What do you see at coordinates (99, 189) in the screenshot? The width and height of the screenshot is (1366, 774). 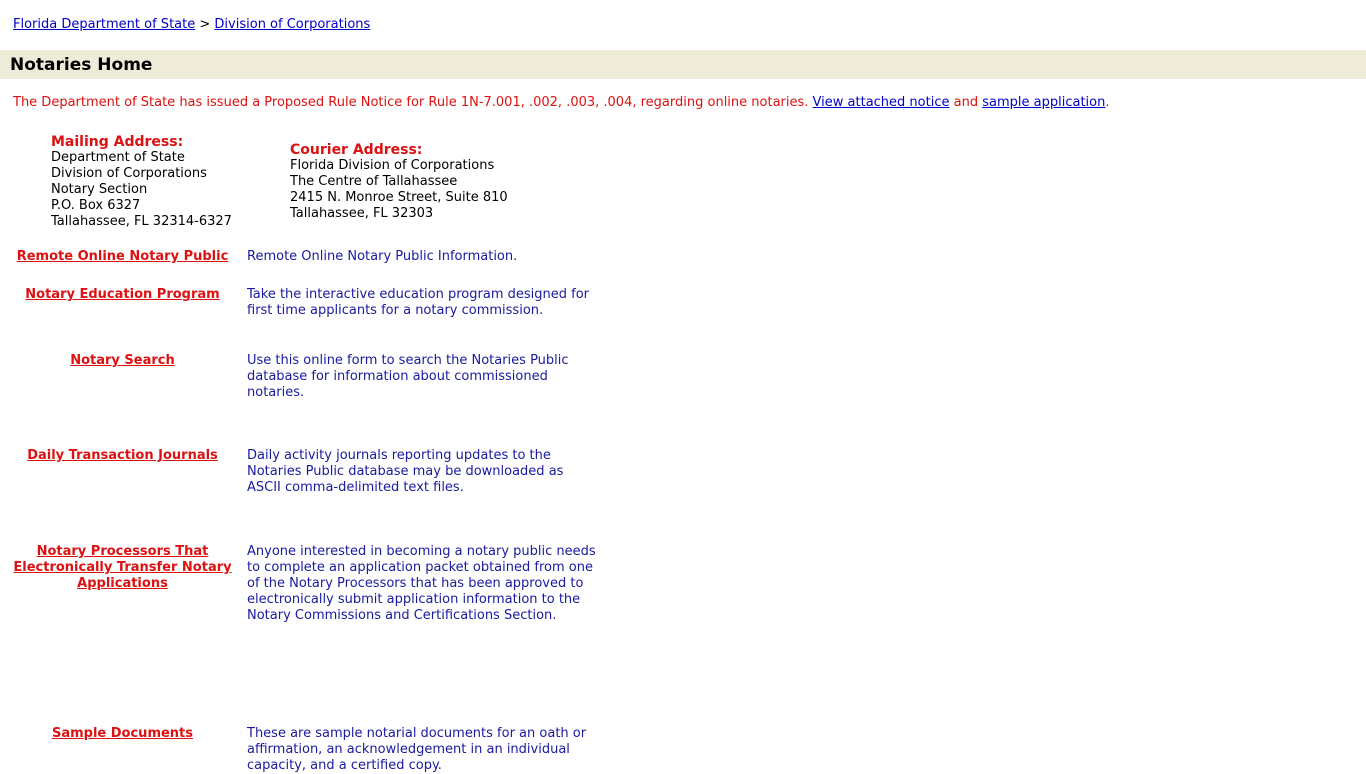 I see `mailing-address-line: Notary Section` at bounding box center [99, 189].